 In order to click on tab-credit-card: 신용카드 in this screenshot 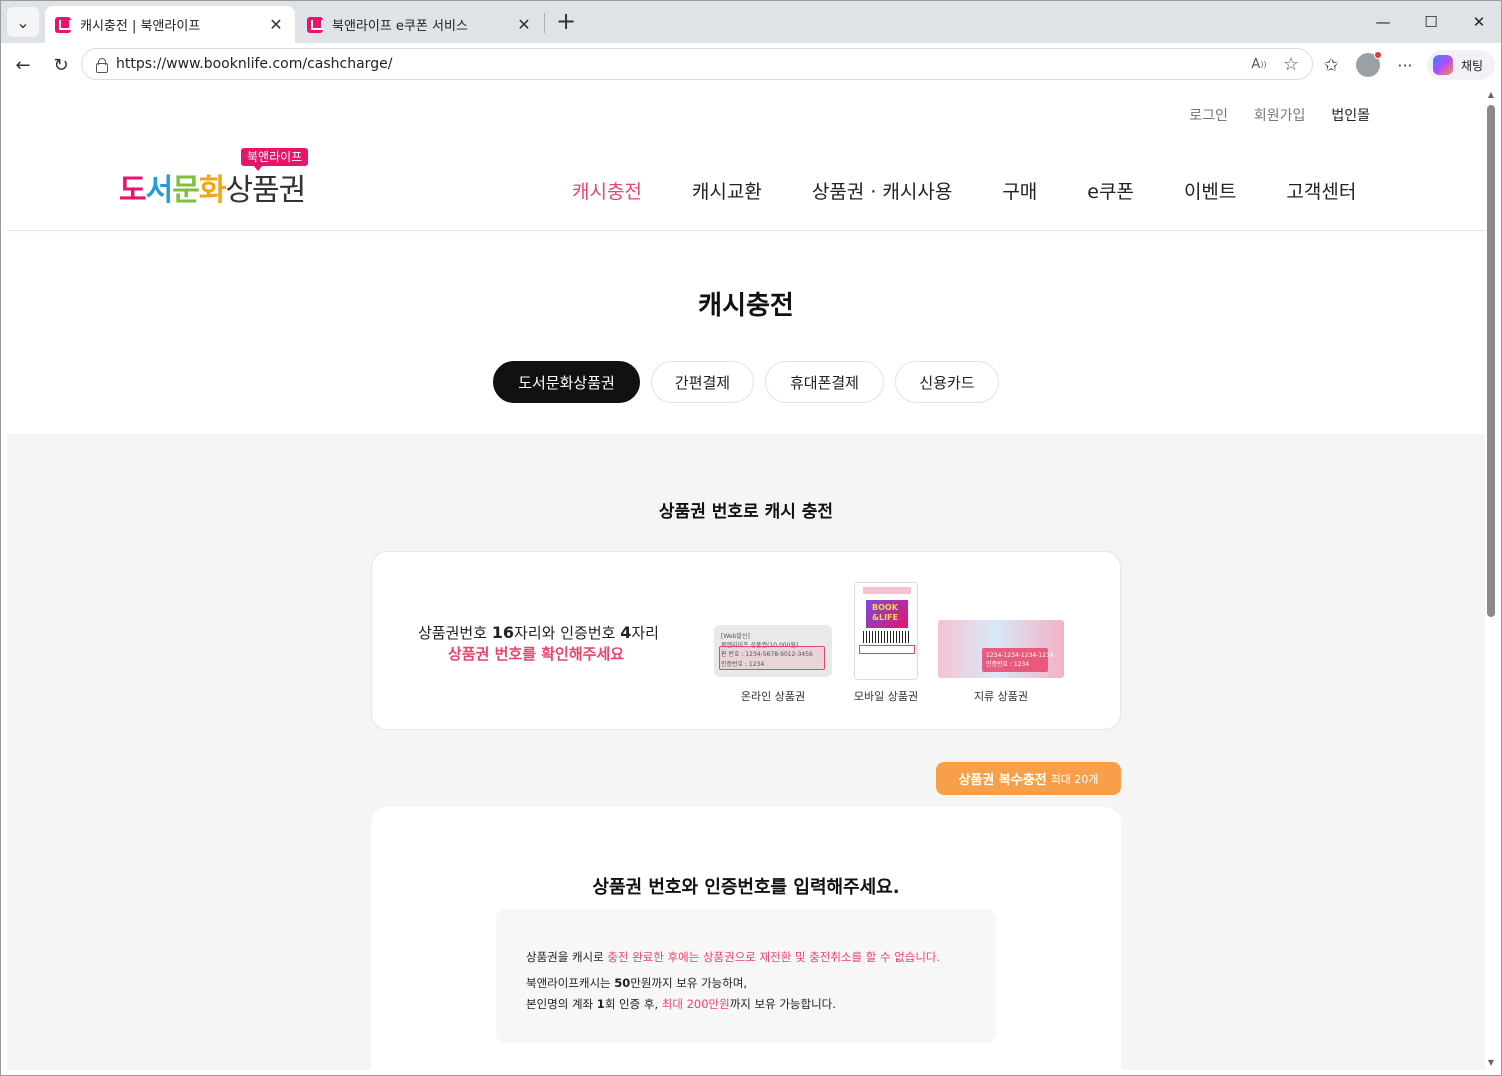, I will do `click(947, 382)`.